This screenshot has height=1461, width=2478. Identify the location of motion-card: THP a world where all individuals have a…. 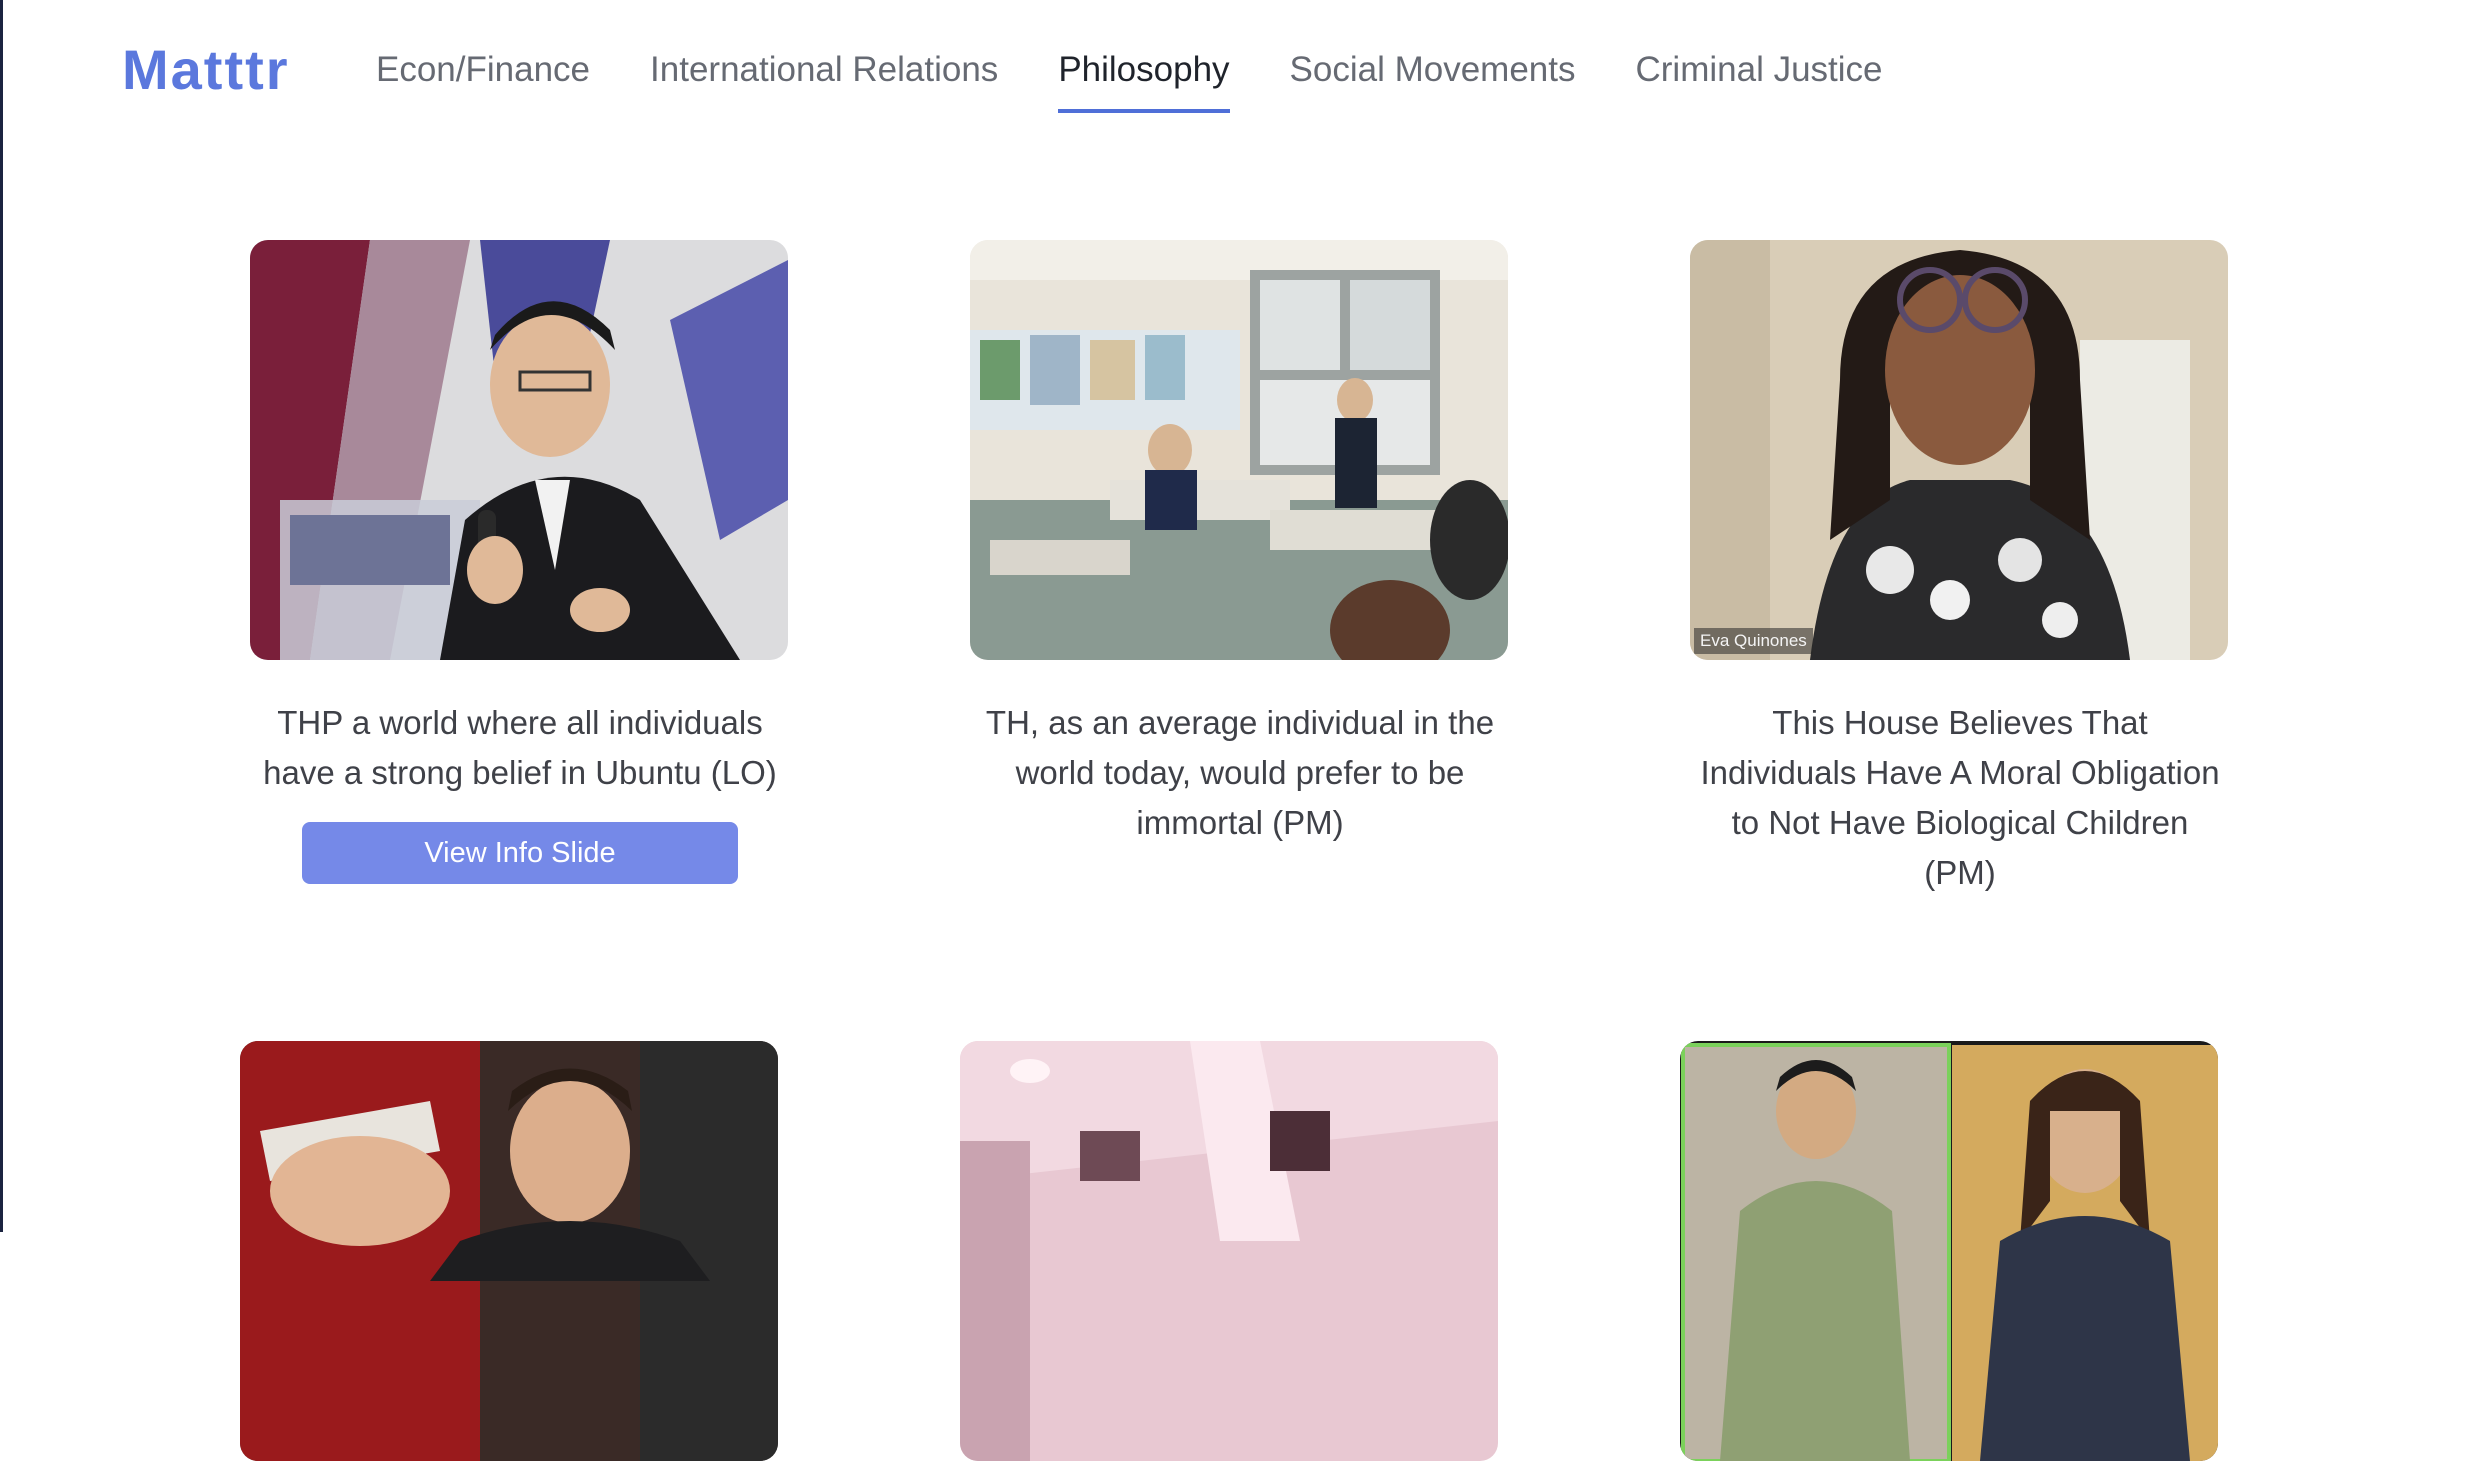
(520, 562).